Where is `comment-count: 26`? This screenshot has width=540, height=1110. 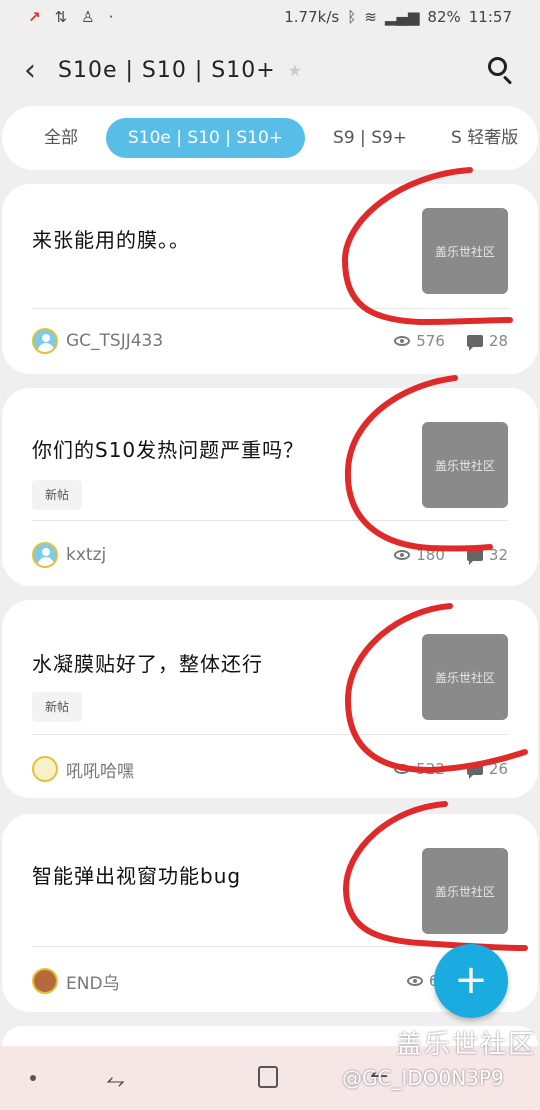
comment-count: 26 is located at coordinates (498, 769).